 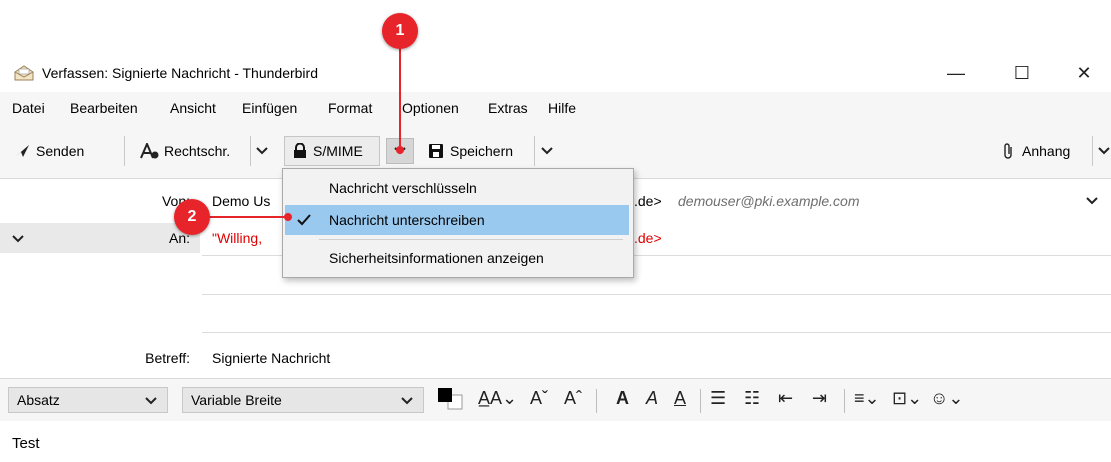 I want to click on callout-marker-1: 1, so click(x=400, y=31).